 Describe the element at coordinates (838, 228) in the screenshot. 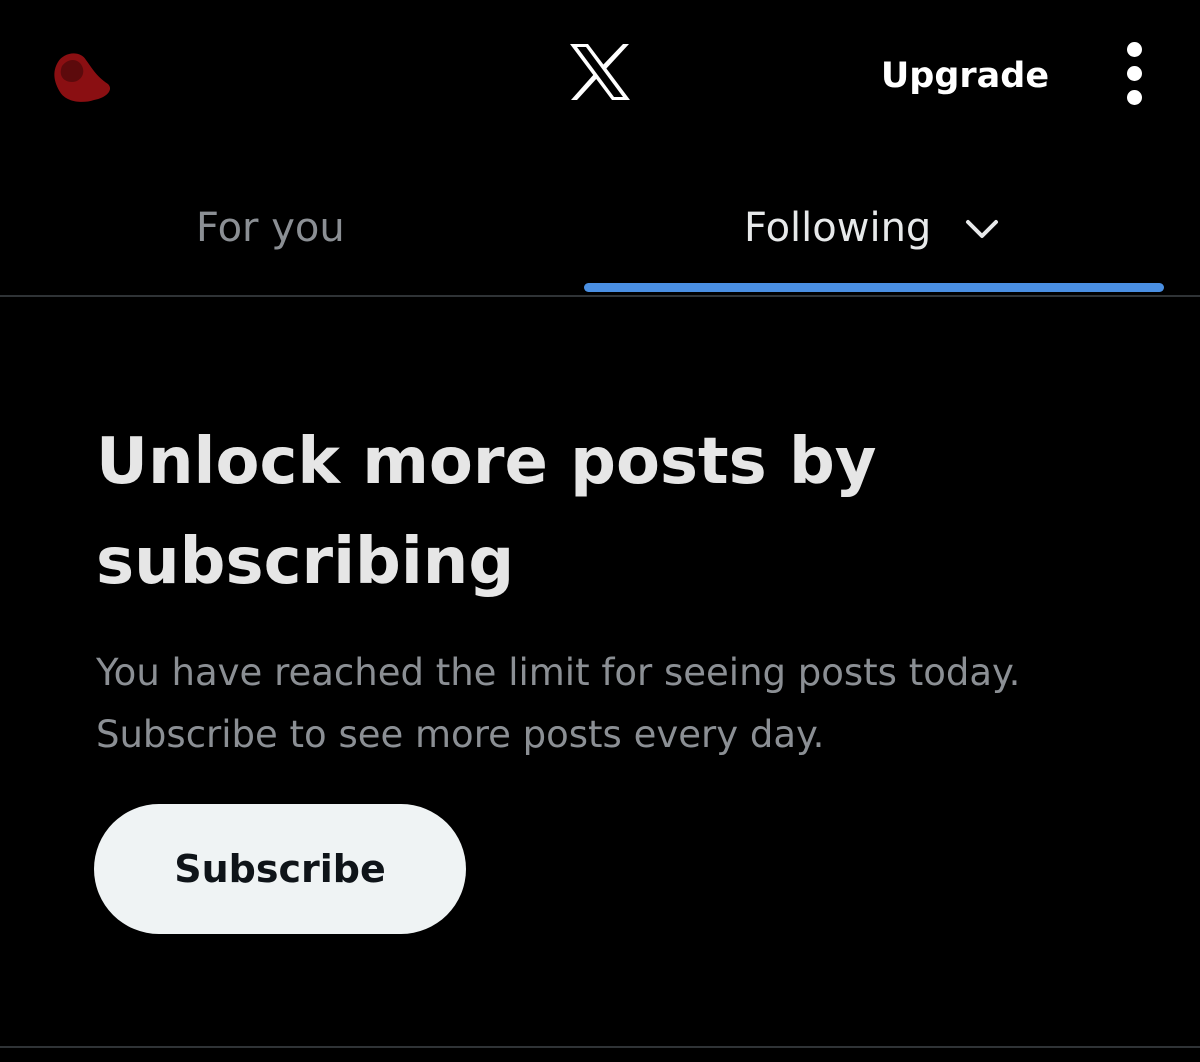

I see `tab-following-label: Following` at that location.